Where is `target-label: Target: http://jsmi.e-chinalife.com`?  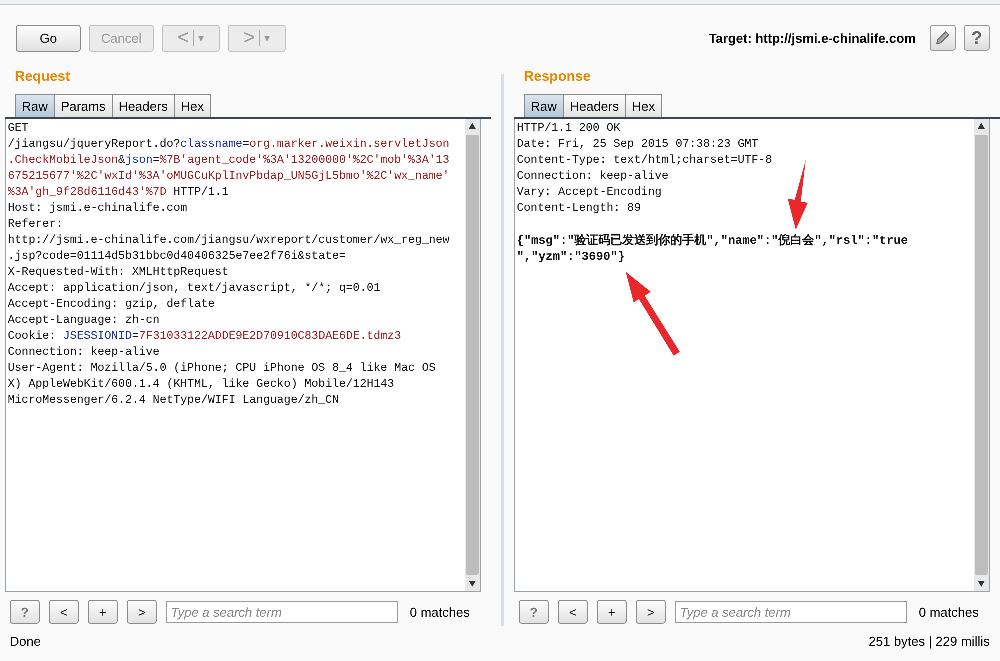
target-label: Target: http://jsmi.e-chinalife.com is located at coordinates (812, 38).